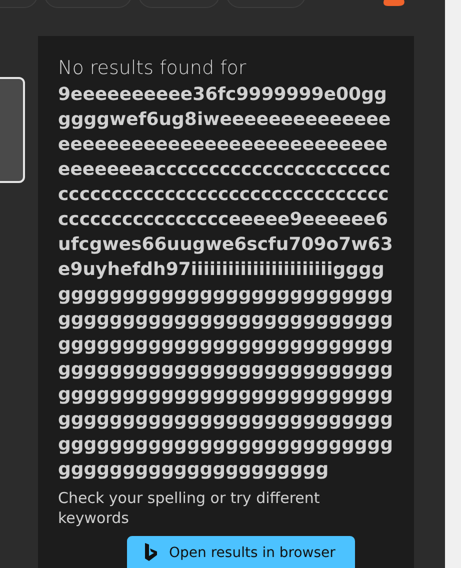 The width and height of the screenshot is (461, 568). I want to click on hint-text: Check your spelling or try different keywords, so click(189, 508).